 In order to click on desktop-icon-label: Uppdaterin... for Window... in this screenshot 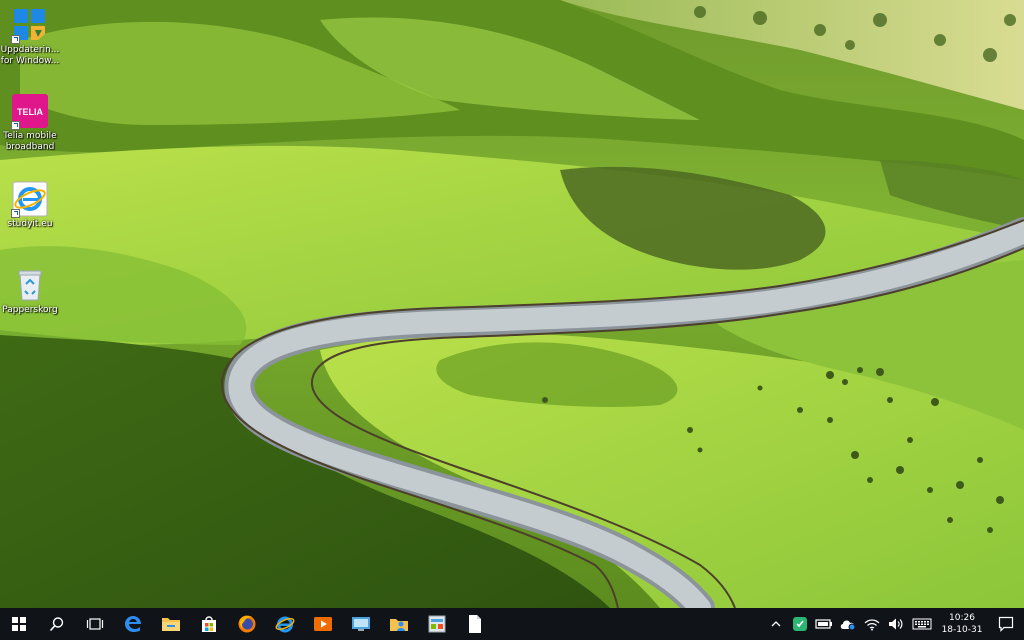, I will do `click(30, 55)`.